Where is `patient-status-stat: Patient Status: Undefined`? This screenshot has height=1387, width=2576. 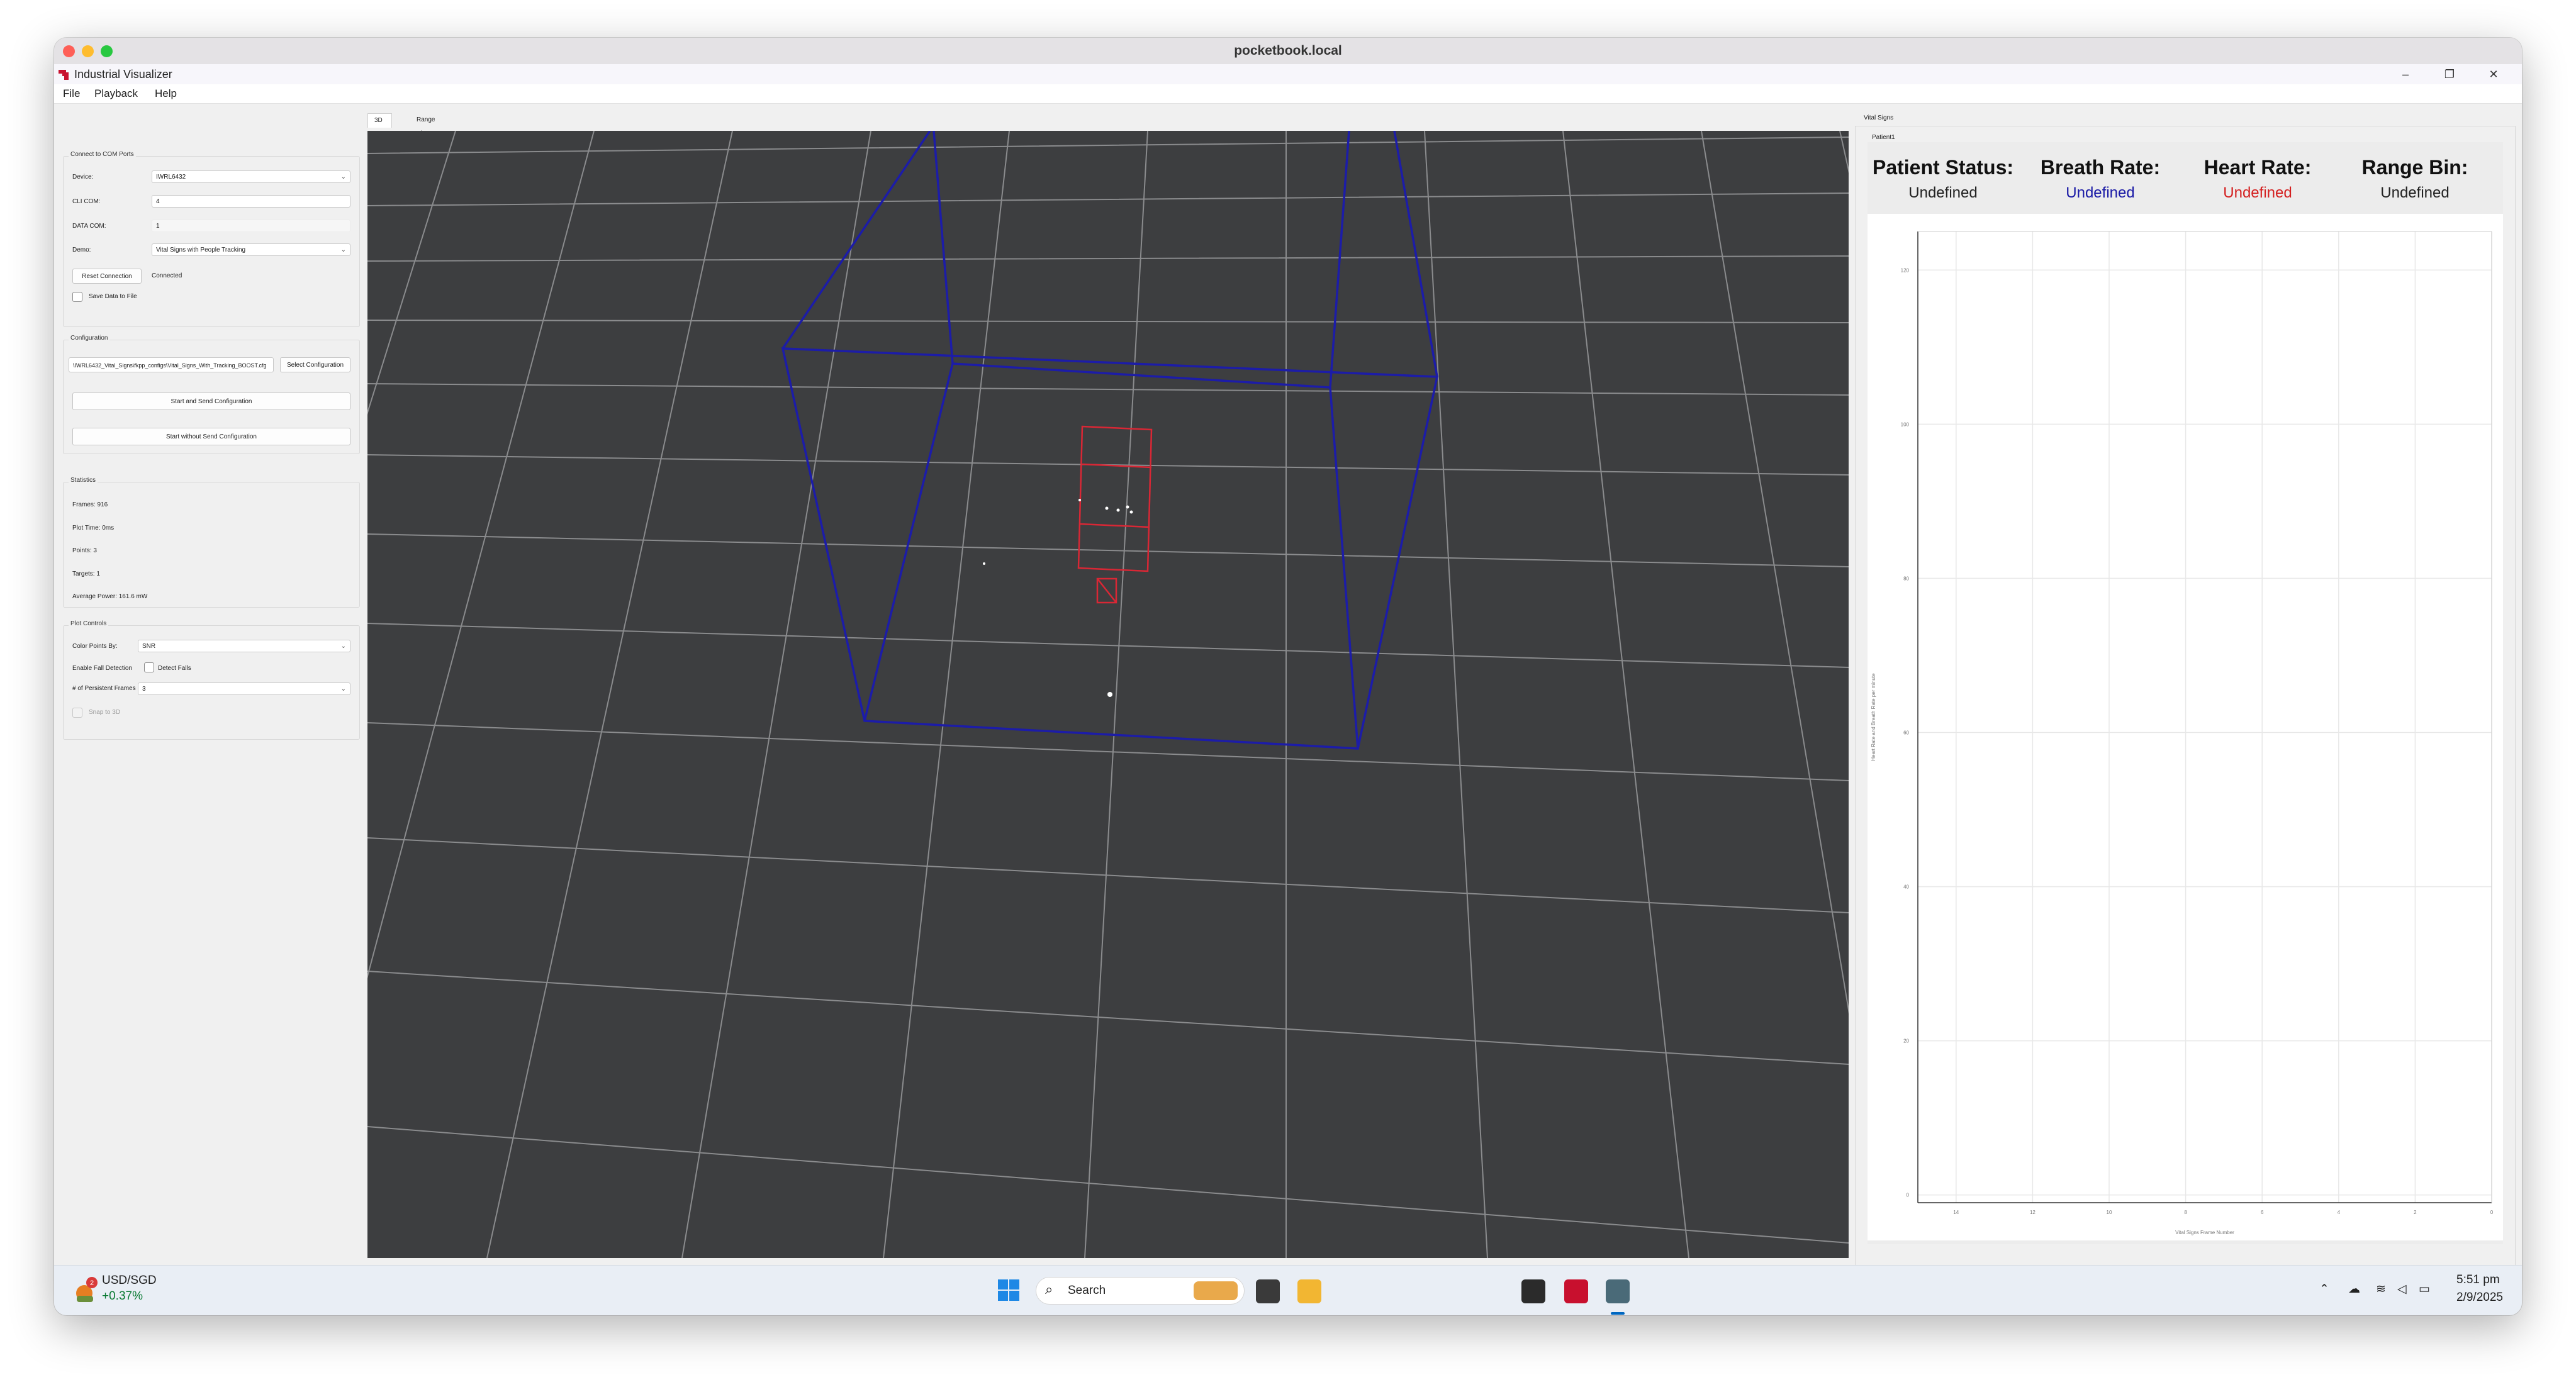 patient-status-stat: Patient Status: Undefined is located at coordinates (1943, 179).